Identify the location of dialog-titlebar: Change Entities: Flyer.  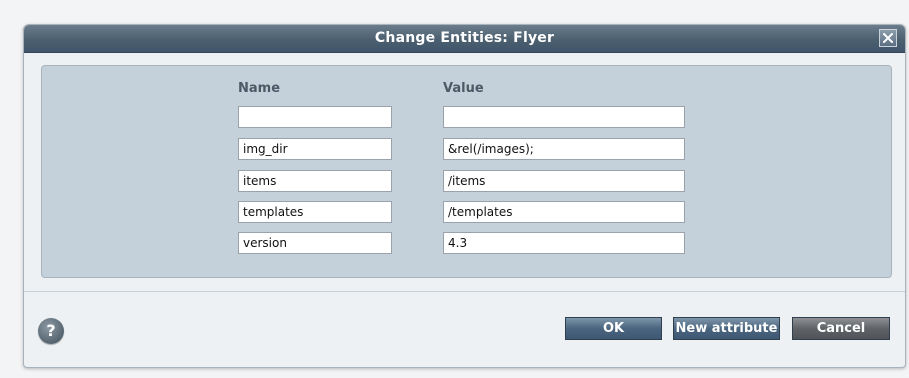
(464, 39).